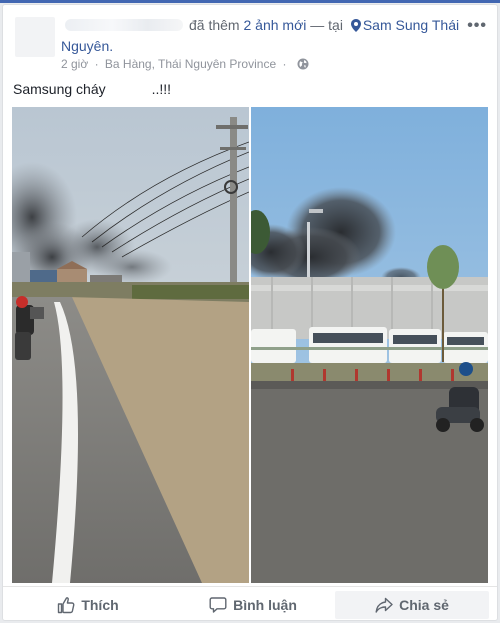 Image resolution: width=500 pixels, height=623 pixels. I want to click on comment-button: Bình luận, so click(253, 605).